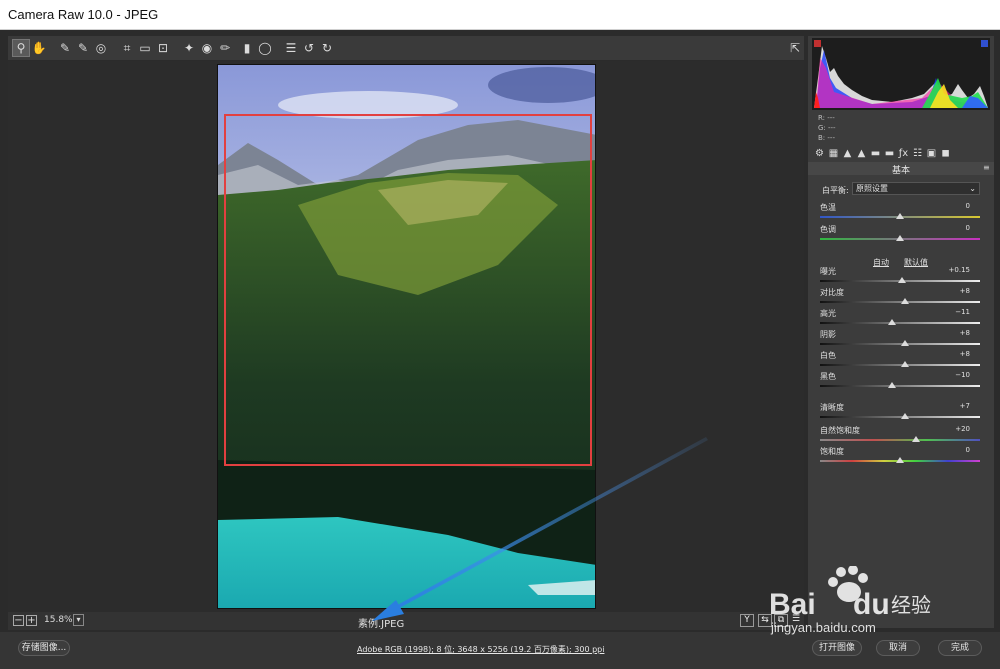  What do you see at coordinates (207, 48) in the screenshot?
I see `red-eye-tool-icon: ◉` at bounding box center [207, 48].